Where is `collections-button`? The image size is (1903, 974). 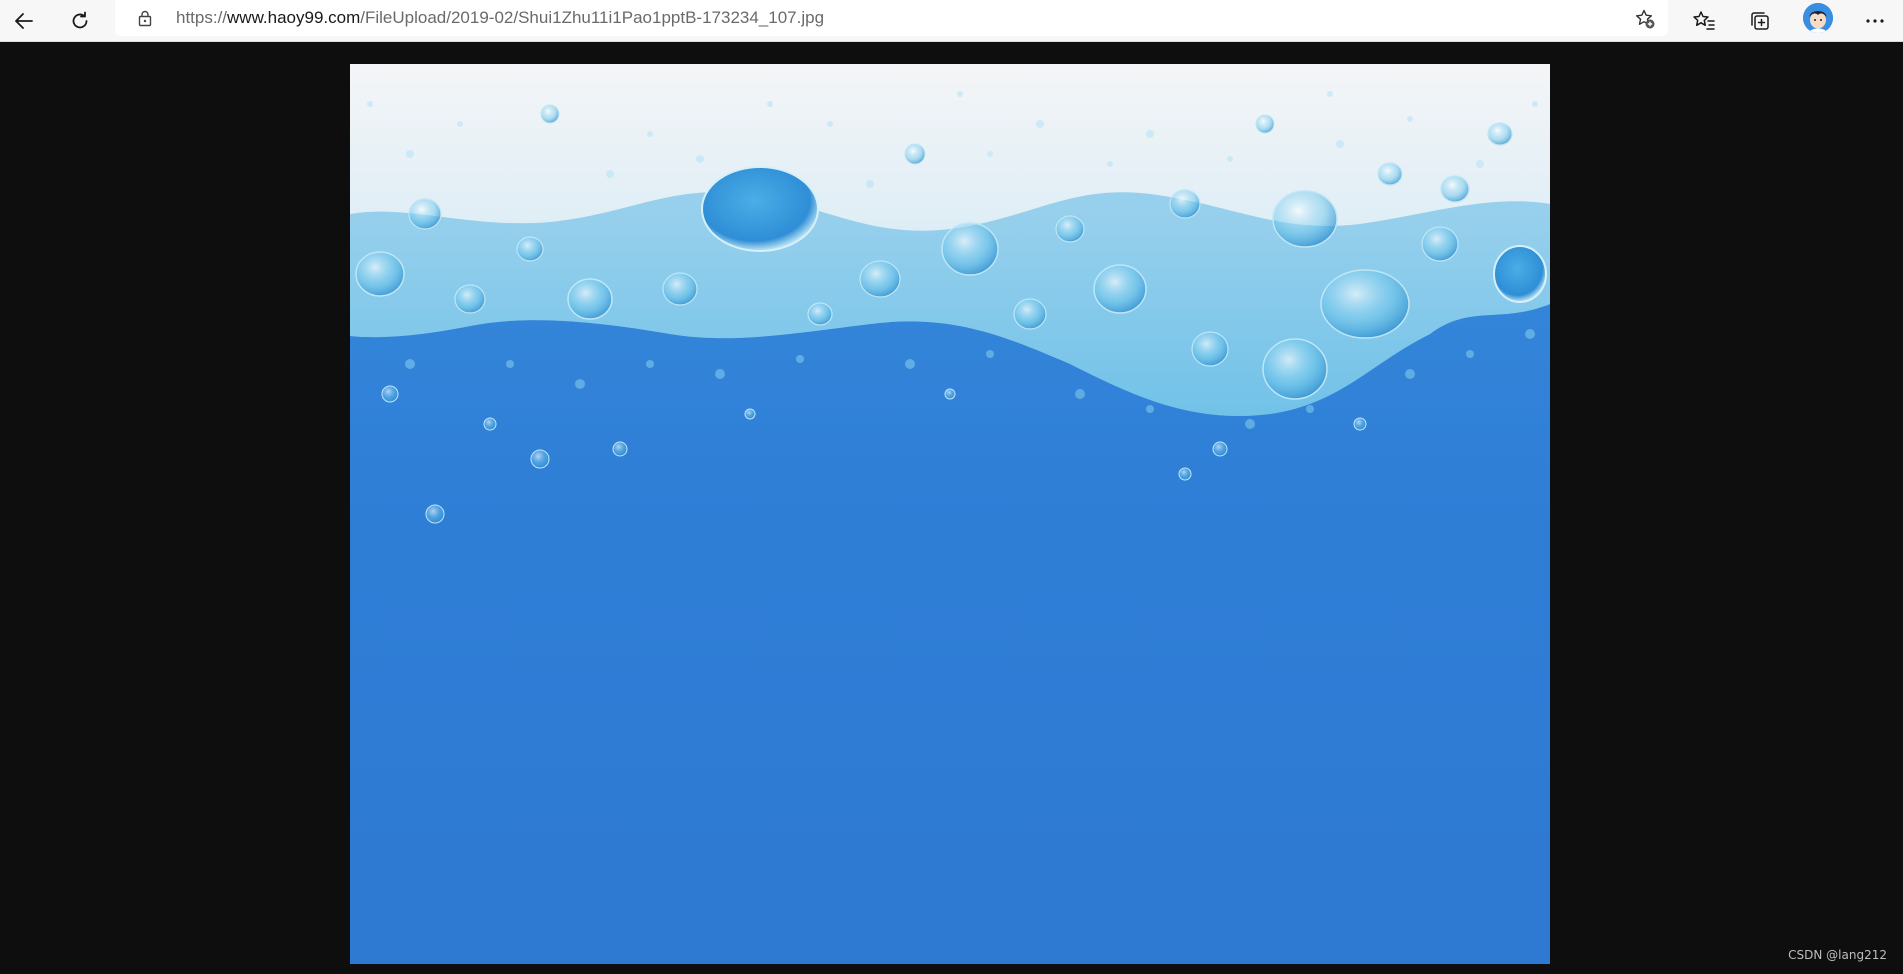 collections-button is located at coordinates (1760, 21).